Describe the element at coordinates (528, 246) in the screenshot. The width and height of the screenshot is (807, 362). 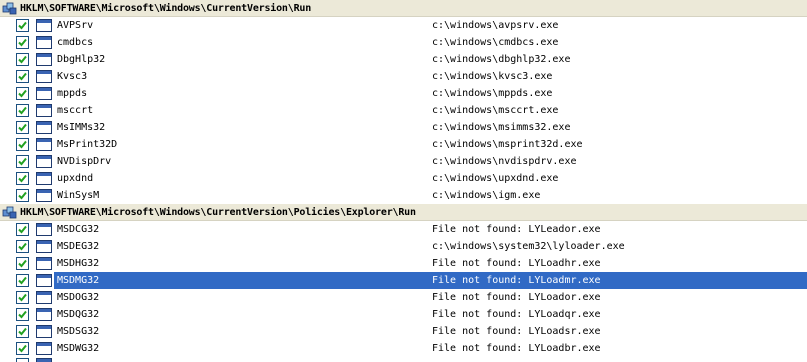
I see `entry-image-path: c:\windows\system32\lyloader.exe` at that location.